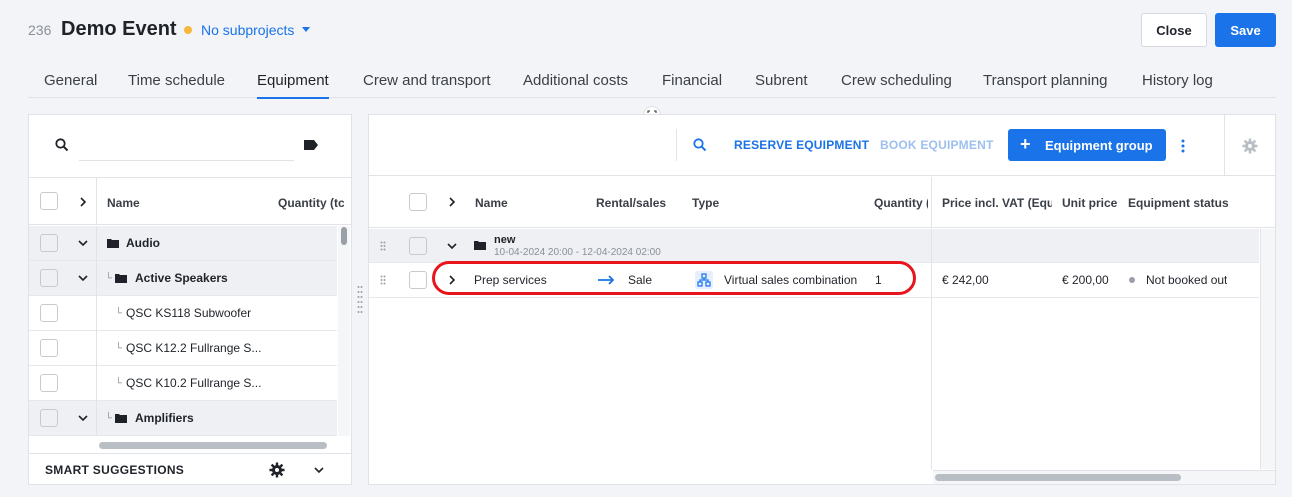 Image resolution: width=1292 pixels, height=497 pixels. What do you see at coordinates (1089, 203) in the screenshot?
I see `column-header-unit-price: Unit price` at bounding box center [1089, 203].